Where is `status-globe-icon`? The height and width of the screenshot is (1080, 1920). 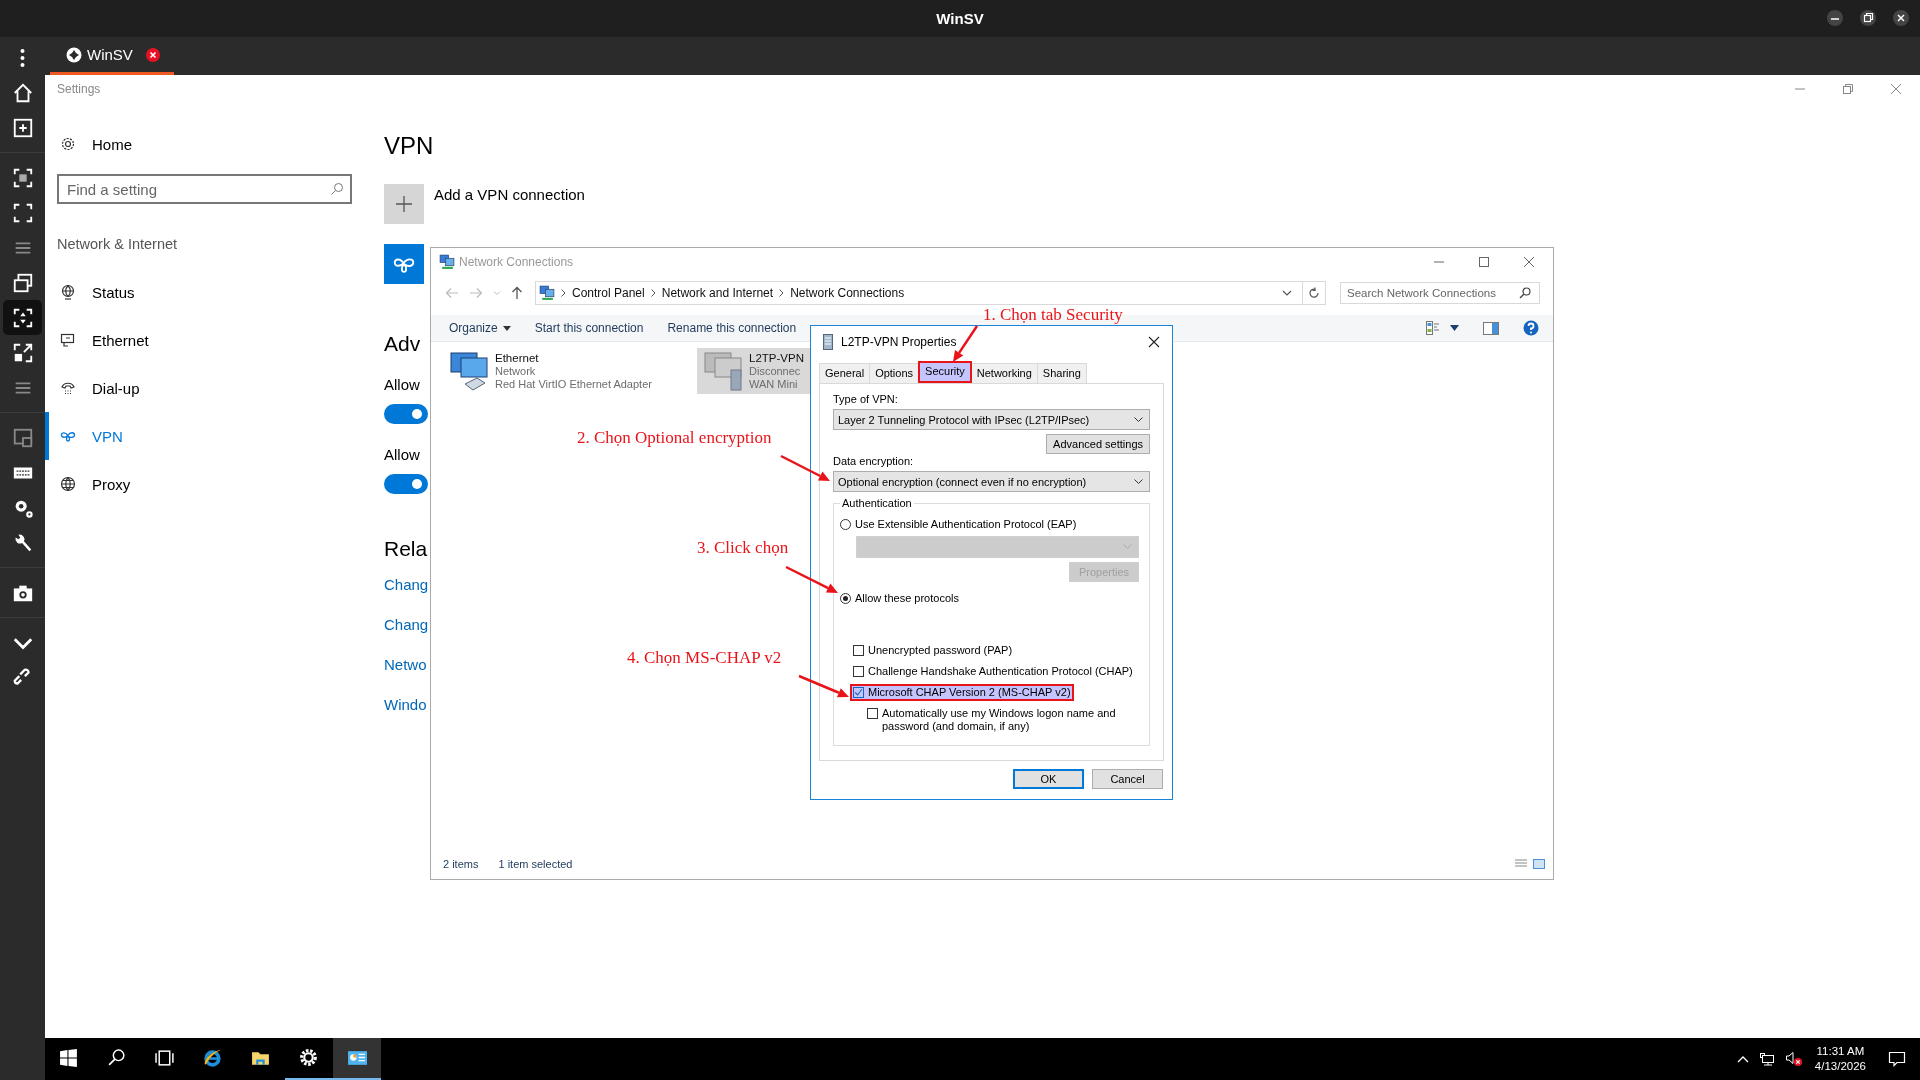 status-globe-icon is located at coordinates (68, 292).